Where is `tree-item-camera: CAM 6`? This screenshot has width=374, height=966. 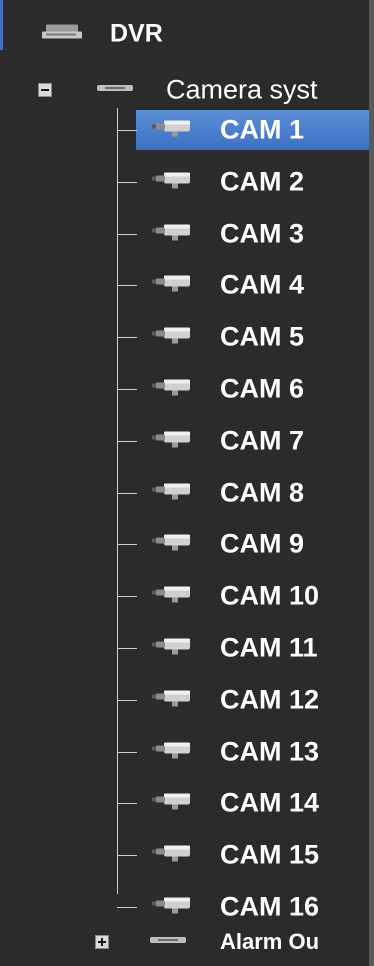
tree-item-camera: CAM 6 is located at coordinates (184, 389).